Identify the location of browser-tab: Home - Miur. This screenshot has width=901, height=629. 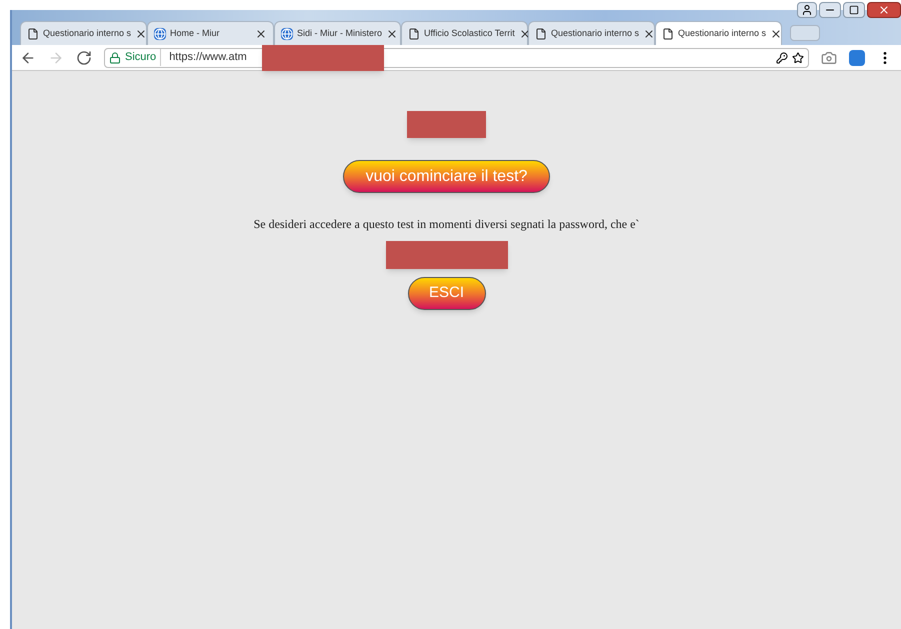
(210, 33).